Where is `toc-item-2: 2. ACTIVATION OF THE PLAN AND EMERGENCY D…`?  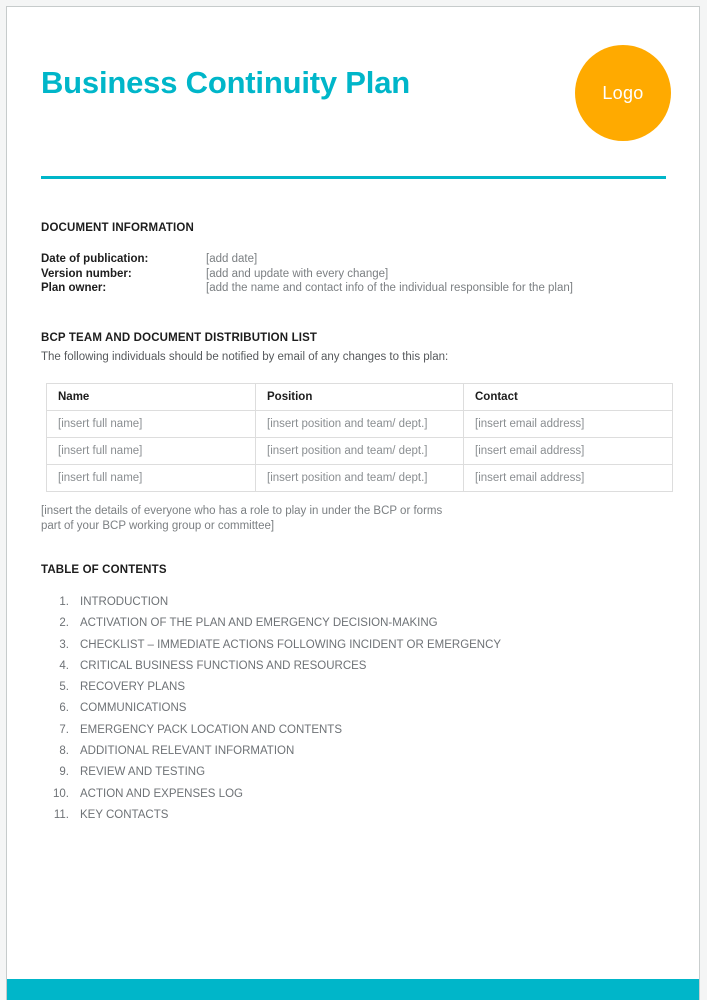 toc-item-2: 2. ACTIVATION OF THE PLAN AND EMERGENCY D… is located at coordinates (321, 623).